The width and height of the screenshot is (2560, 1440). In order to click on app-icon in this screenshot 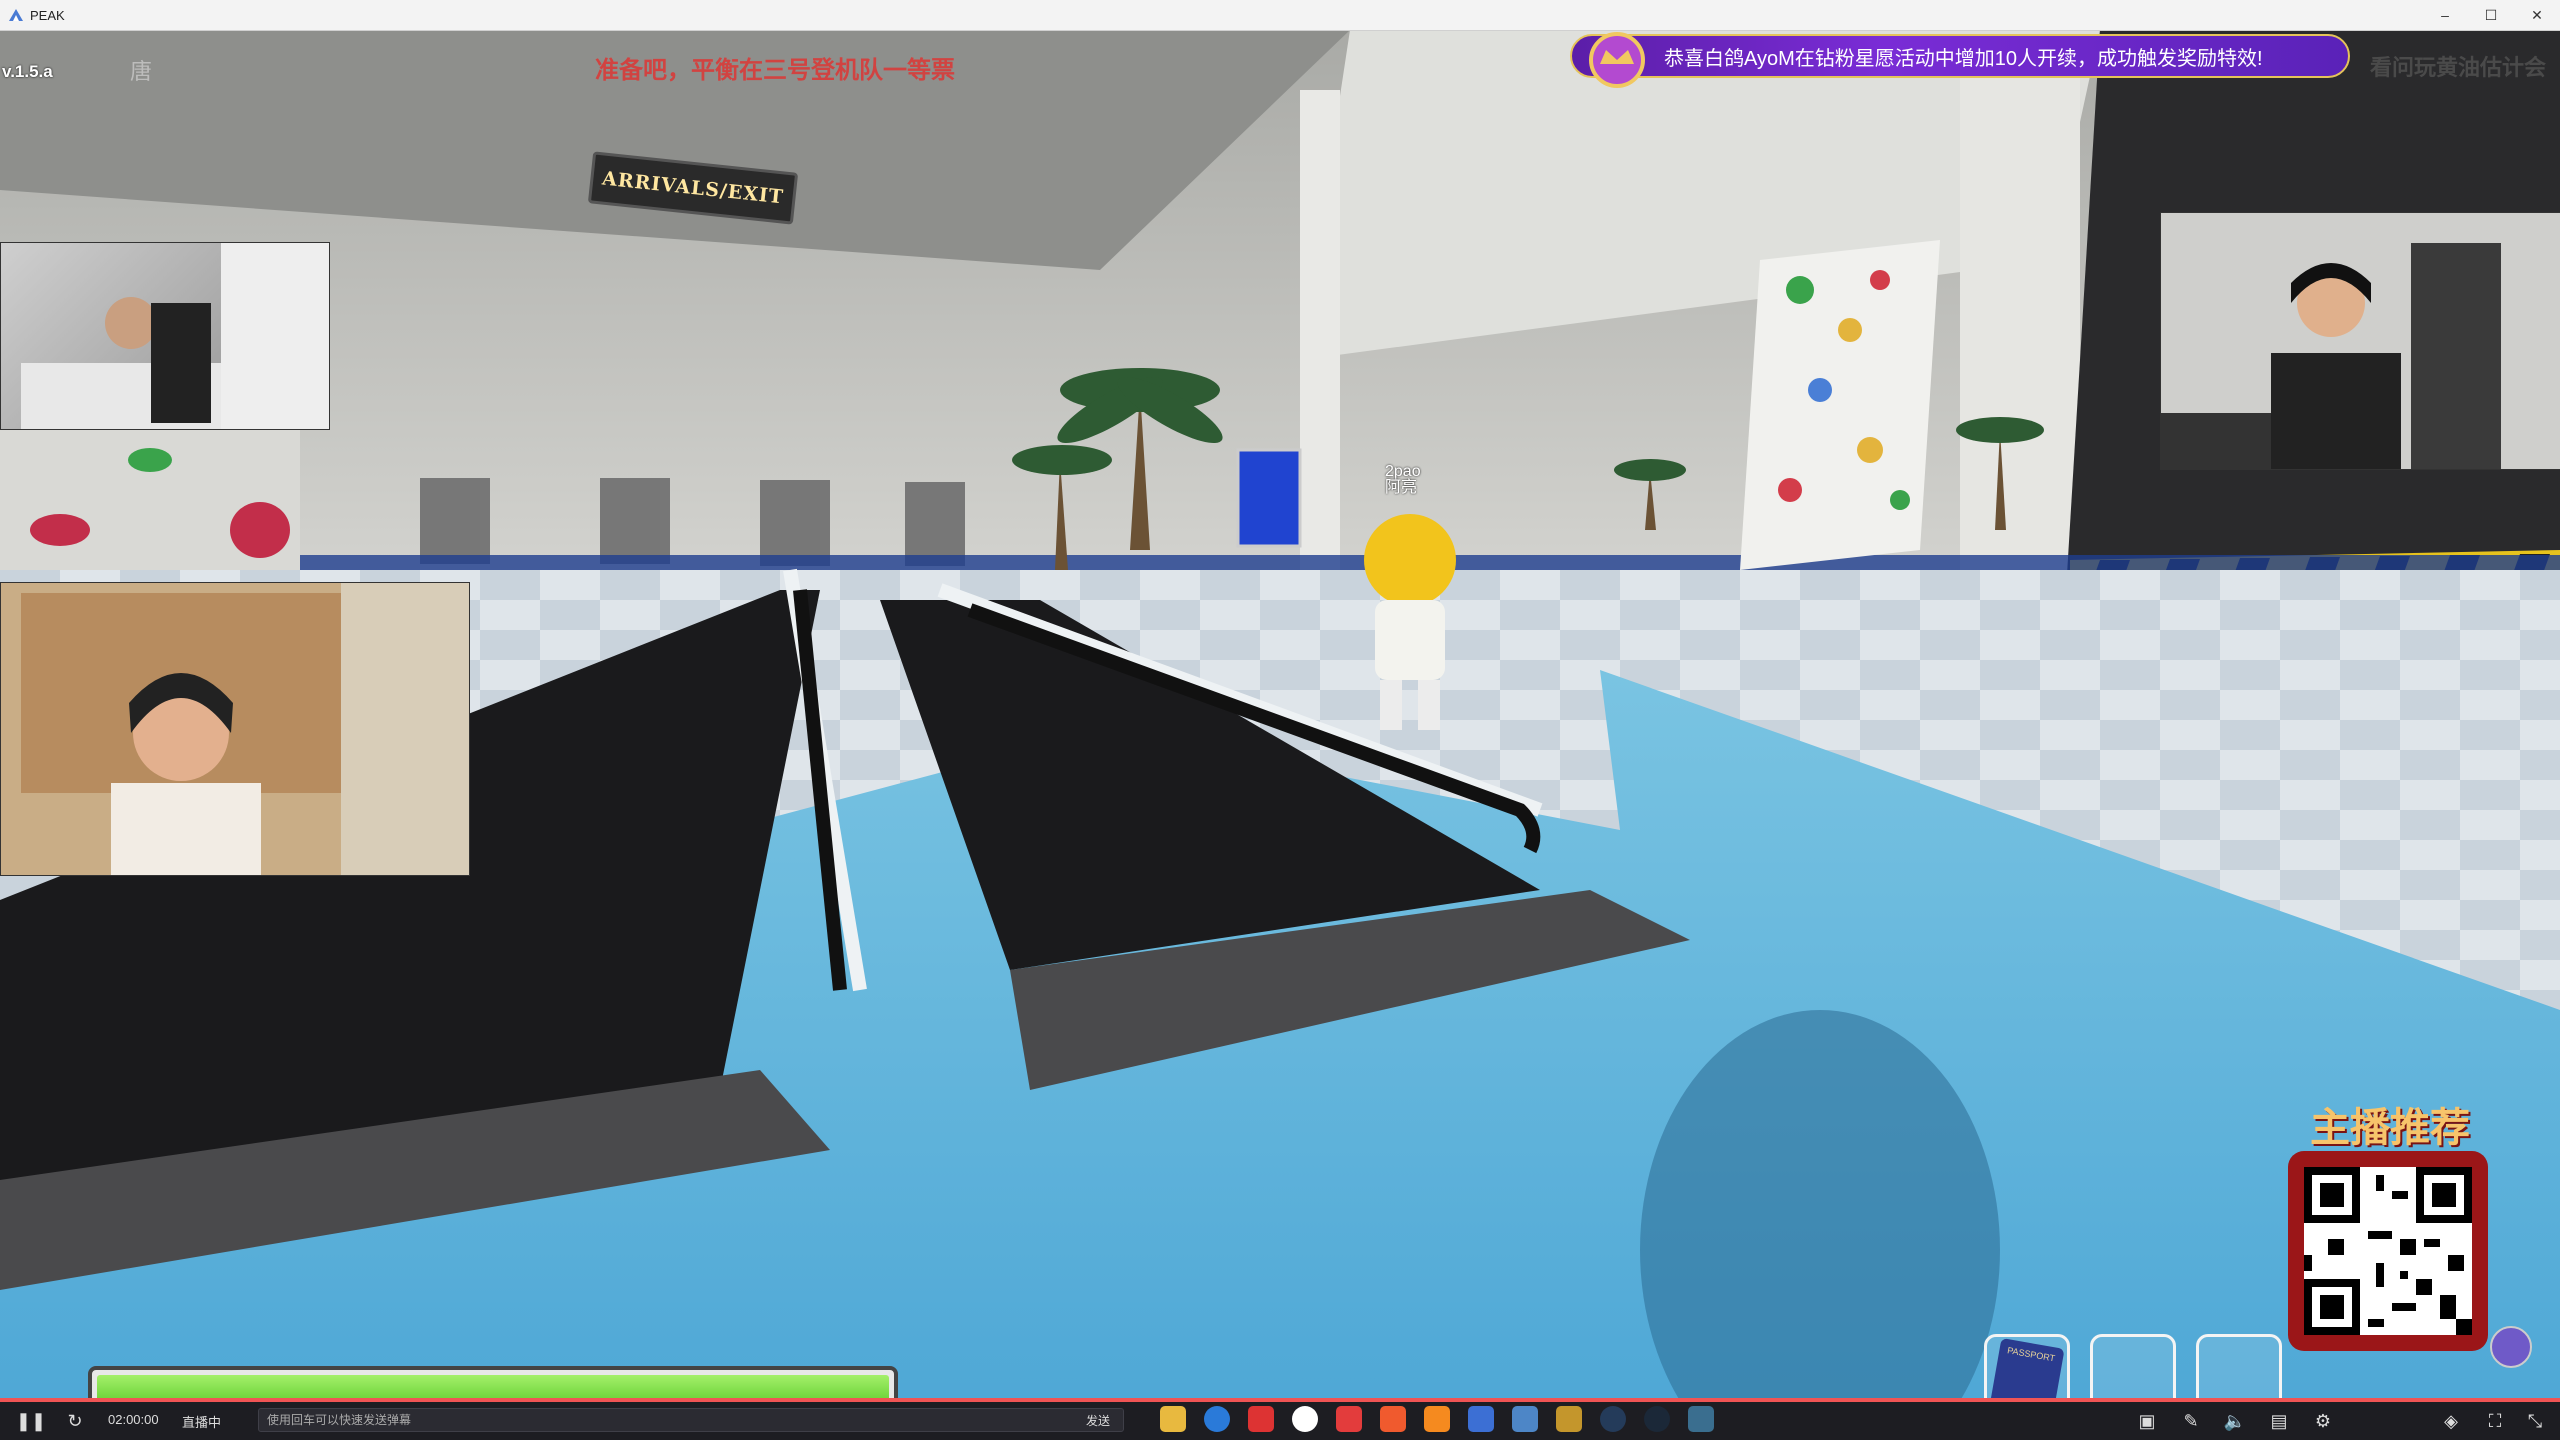, I will do `click(16, 15)`.